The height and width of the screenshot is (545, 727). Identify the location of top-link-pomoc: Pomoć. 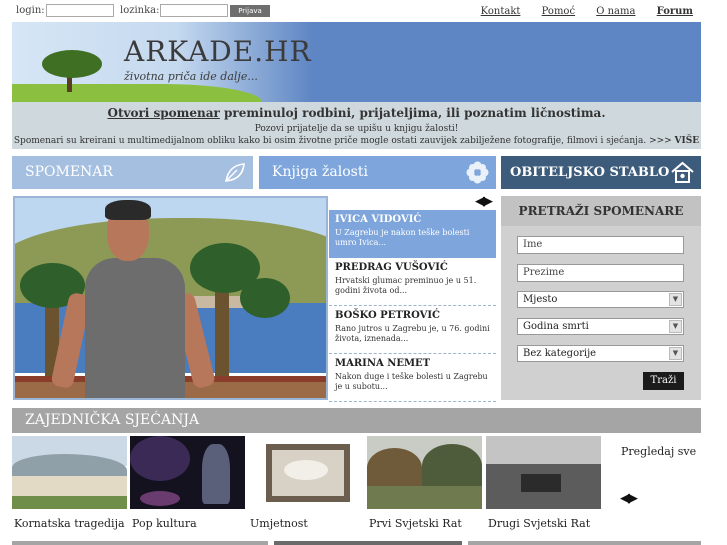
(558, 11).